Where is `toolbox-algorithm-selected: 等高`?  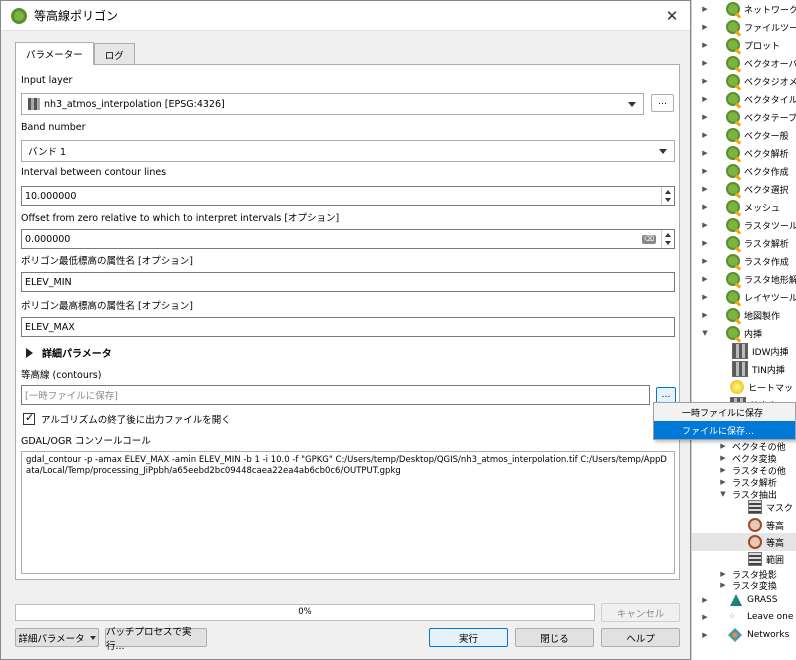
toolbox-algorithm-selected: 等高 is located at coordinates (744, 542).